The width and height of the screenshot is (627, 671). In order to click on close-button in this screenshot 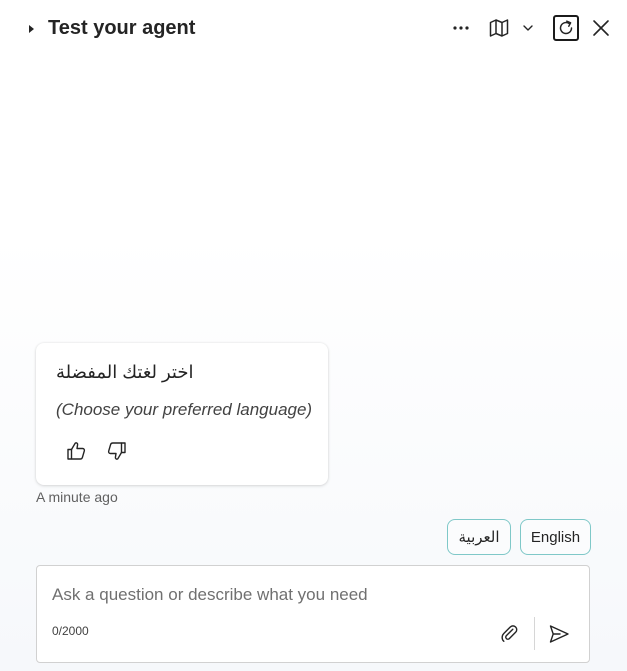, I will do `click(601, 28)`.